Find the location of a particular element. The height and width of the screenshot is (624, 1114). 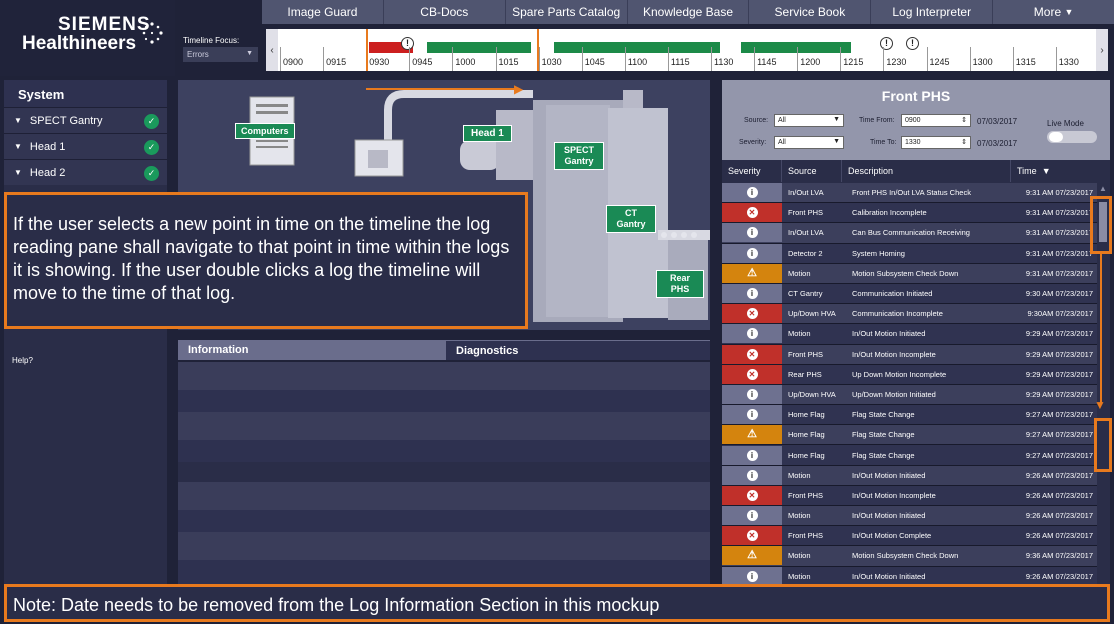

column-source: Source is located at coordinates (812, 171).